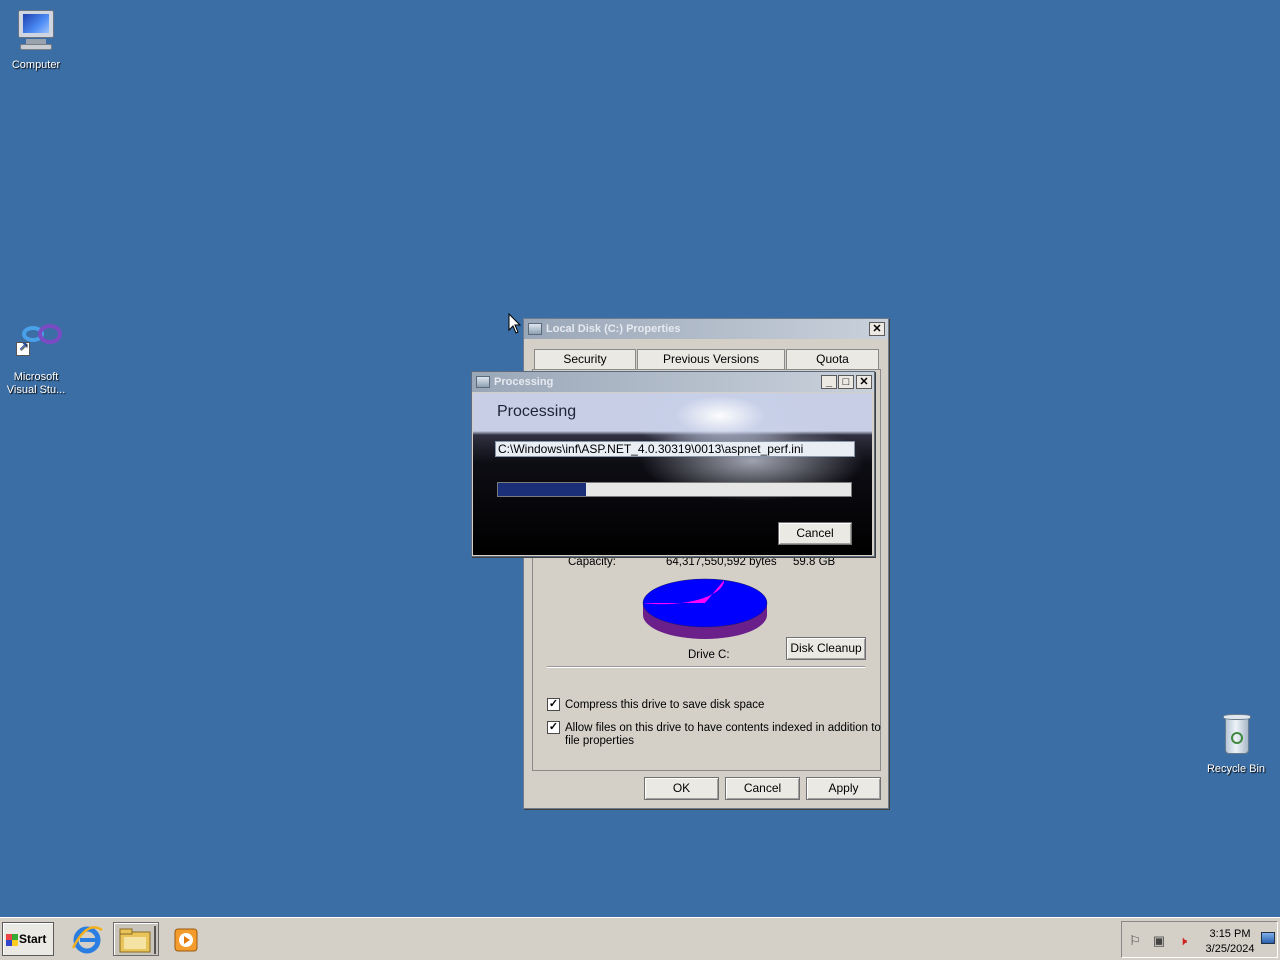 The image size is (1280, 960). I want to click on visual-studio-icon, so click(37, 344).